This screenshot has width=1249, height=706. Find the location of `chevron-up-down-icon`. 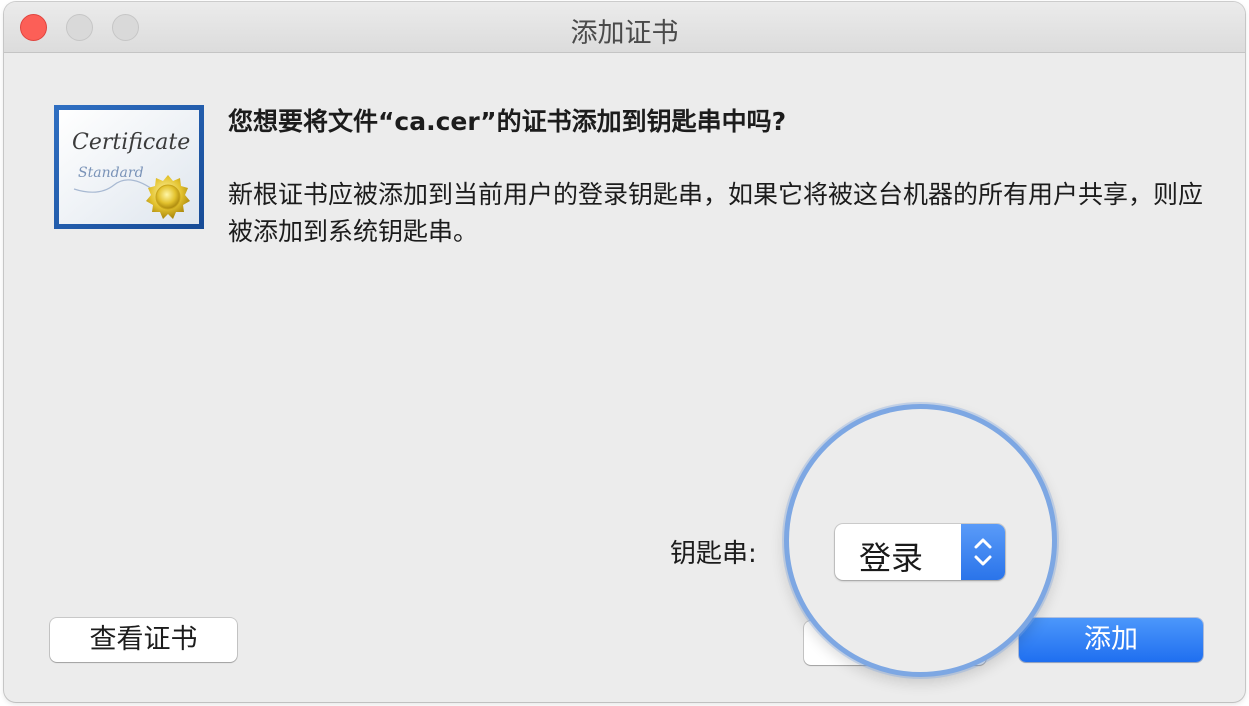

chevron-up-down-icon is located at coordinates (983, 552).